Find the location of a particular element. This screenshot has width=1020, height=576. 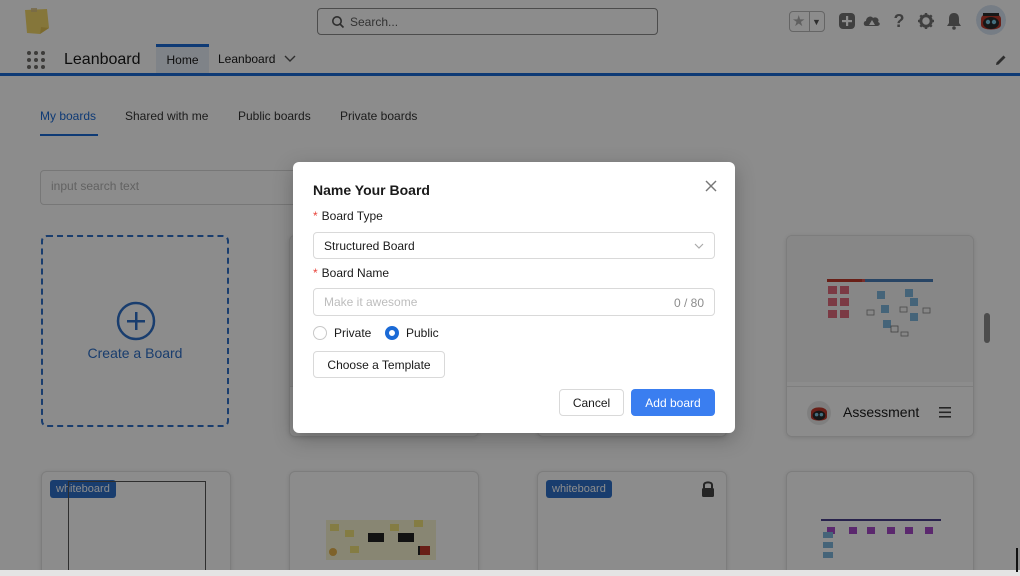

visibility-public-label: Public is located at coordinates (422, 333).